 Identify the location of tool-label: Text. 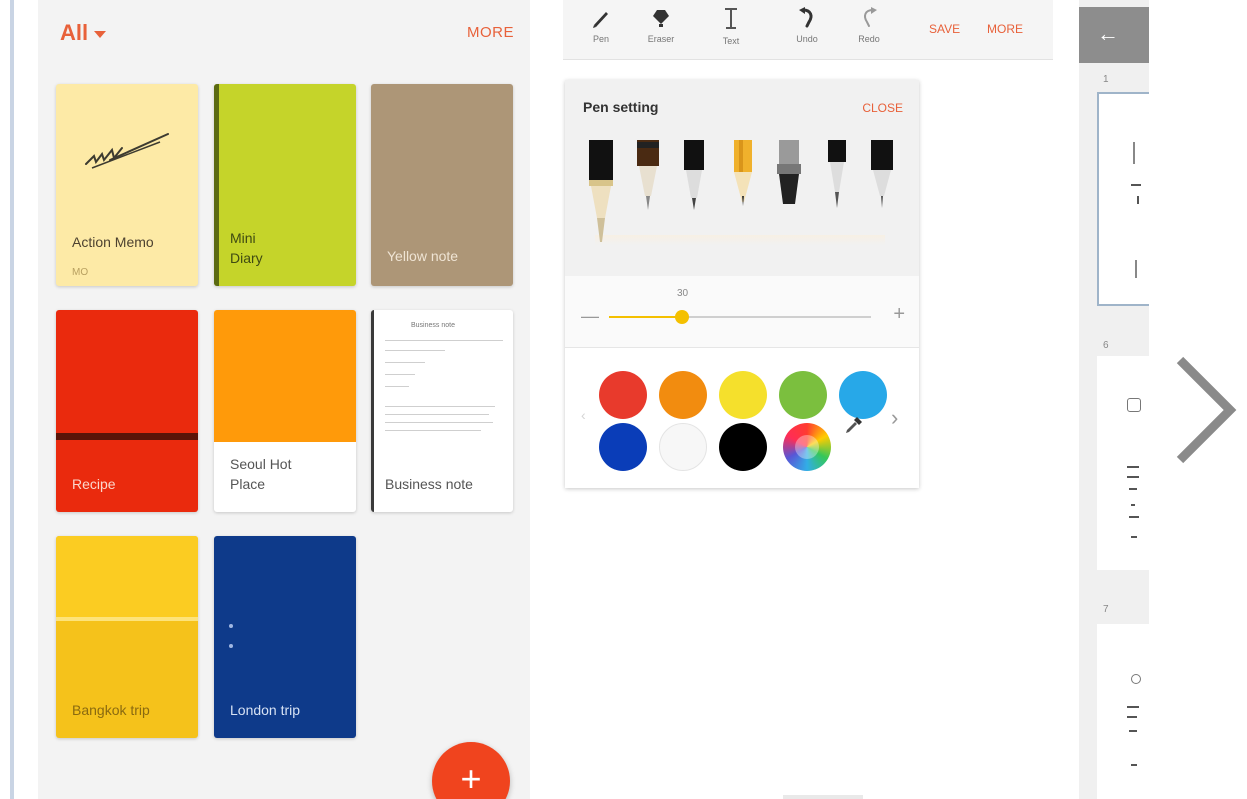
(731, 41).